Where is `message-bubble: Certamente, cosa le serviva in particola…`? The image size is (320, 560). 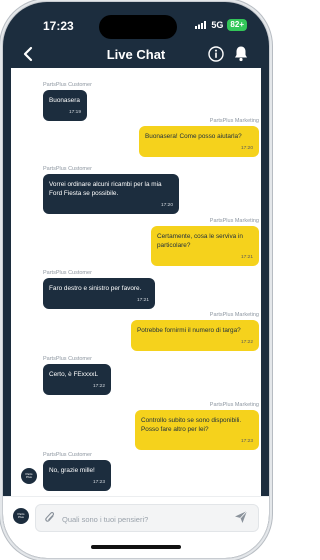 message-bubble: Certamente, cosa le serviva in particola… is located at coordinates (205, 246).